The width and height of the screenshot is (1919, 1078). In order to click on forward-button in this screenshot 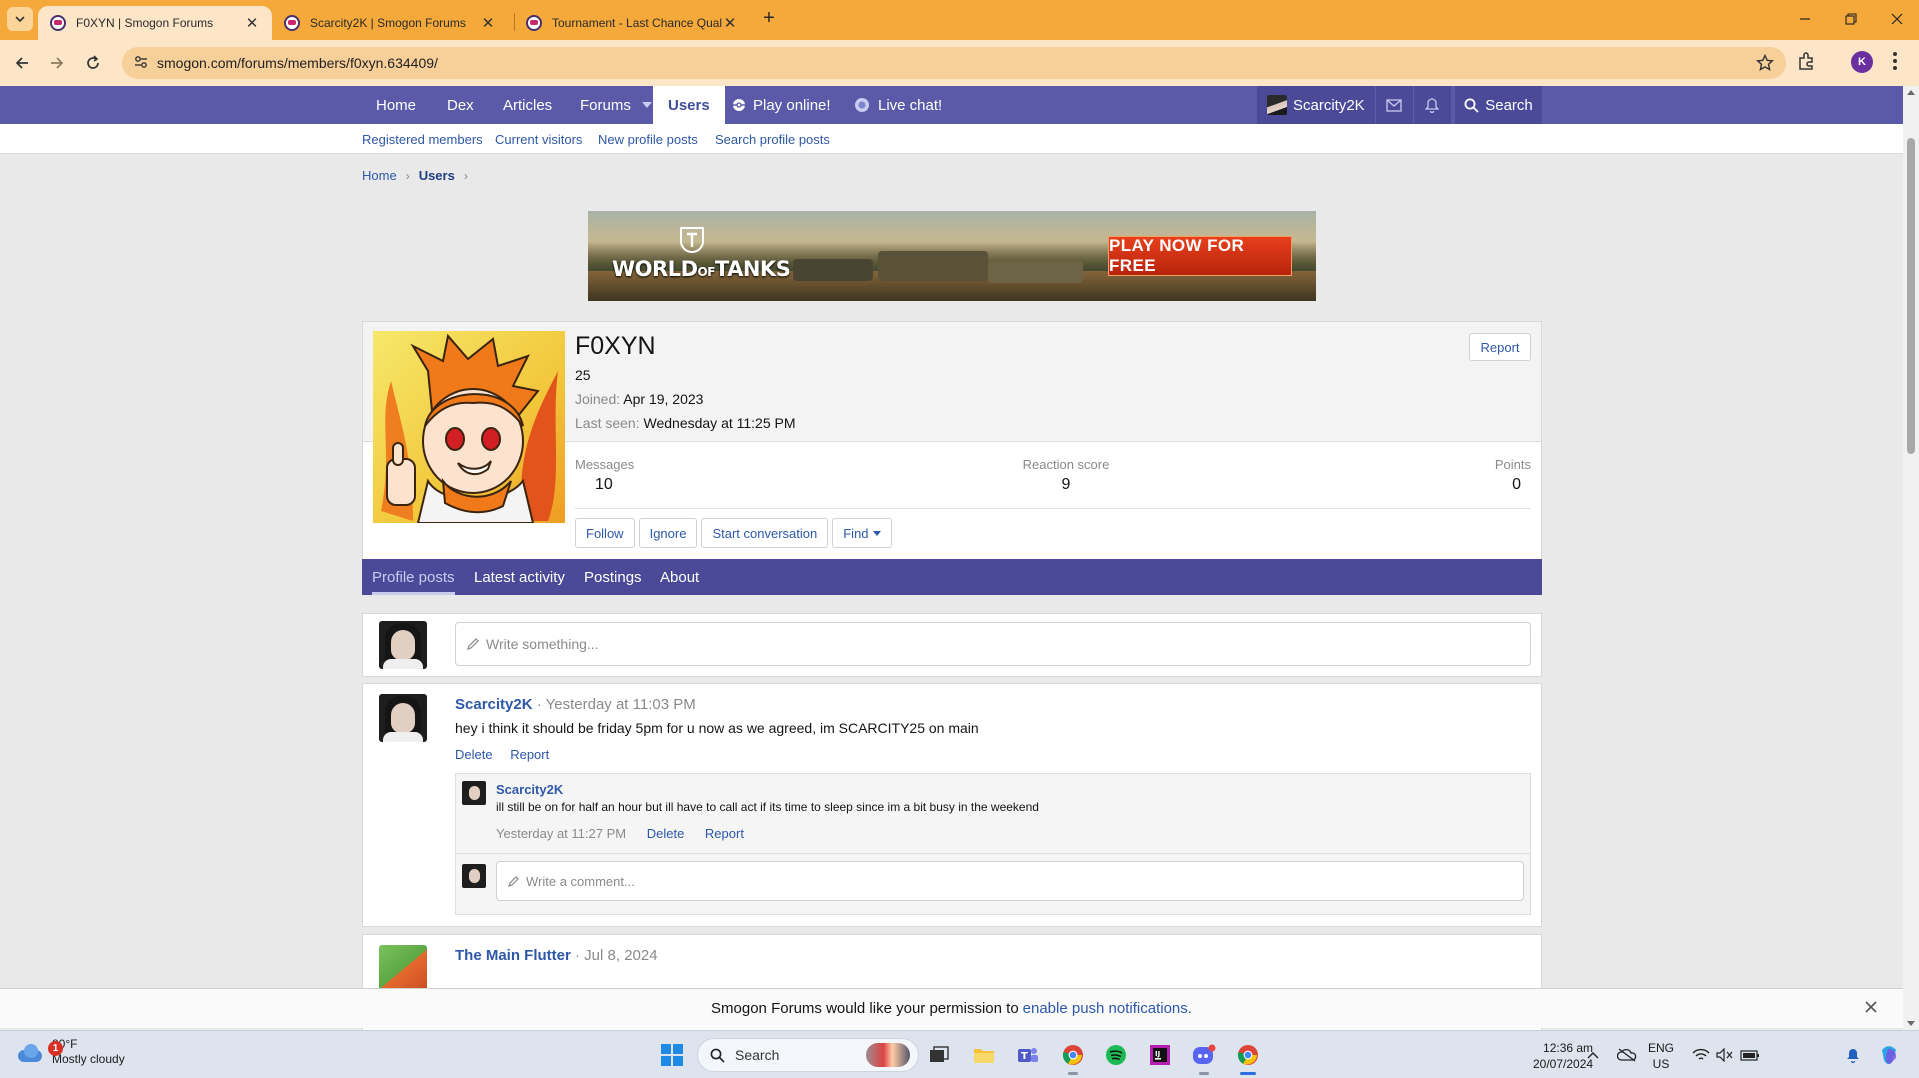, I will do `click(57, 63)`.